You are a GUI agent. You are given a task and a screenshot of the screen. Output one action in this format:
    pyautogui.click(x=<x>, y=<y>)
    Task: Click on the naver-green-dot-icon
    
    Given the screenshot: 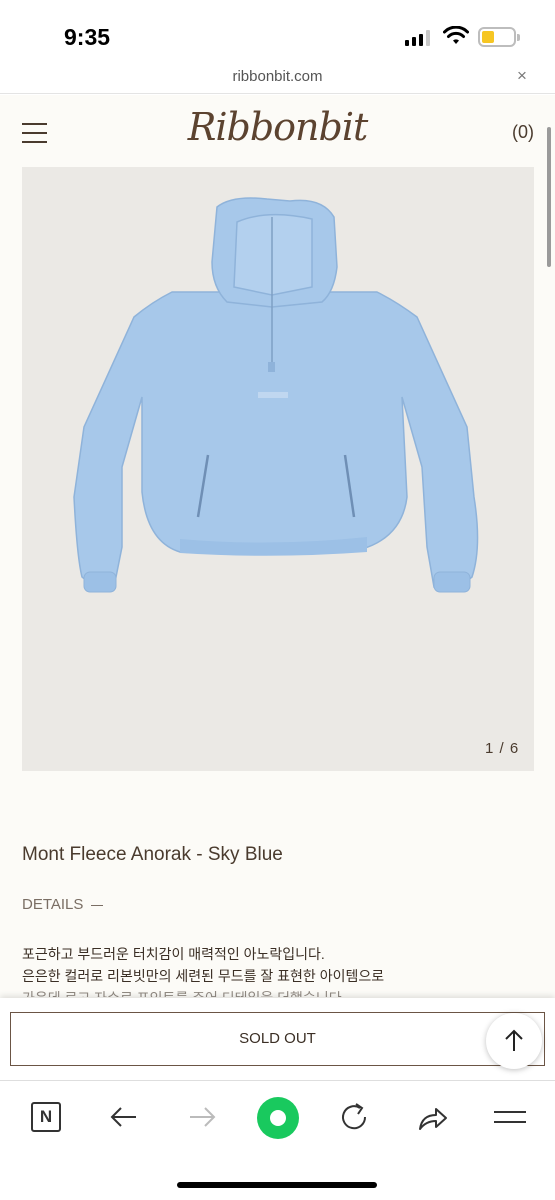 What is the action you would take?
    pyautogui.click(x=278, y=1118)
    